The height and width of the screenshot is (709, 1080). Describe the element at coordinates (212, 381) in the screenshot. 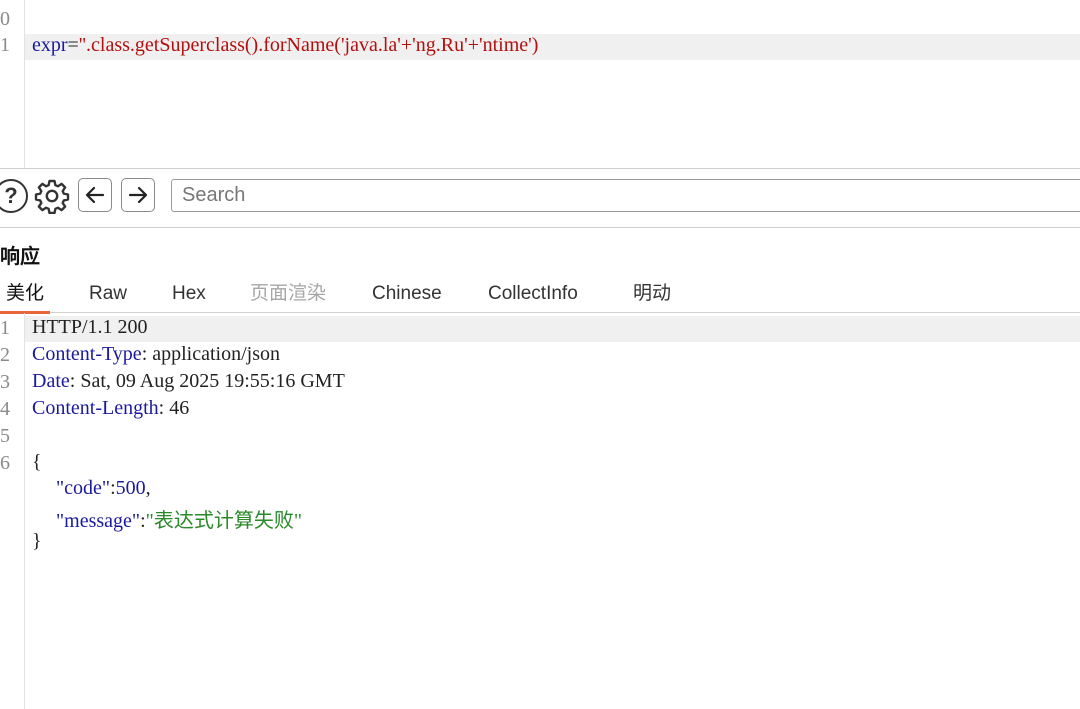

I see `header-value: Sat, 09 Aug 2025 19:55:16 GMT` at that location.